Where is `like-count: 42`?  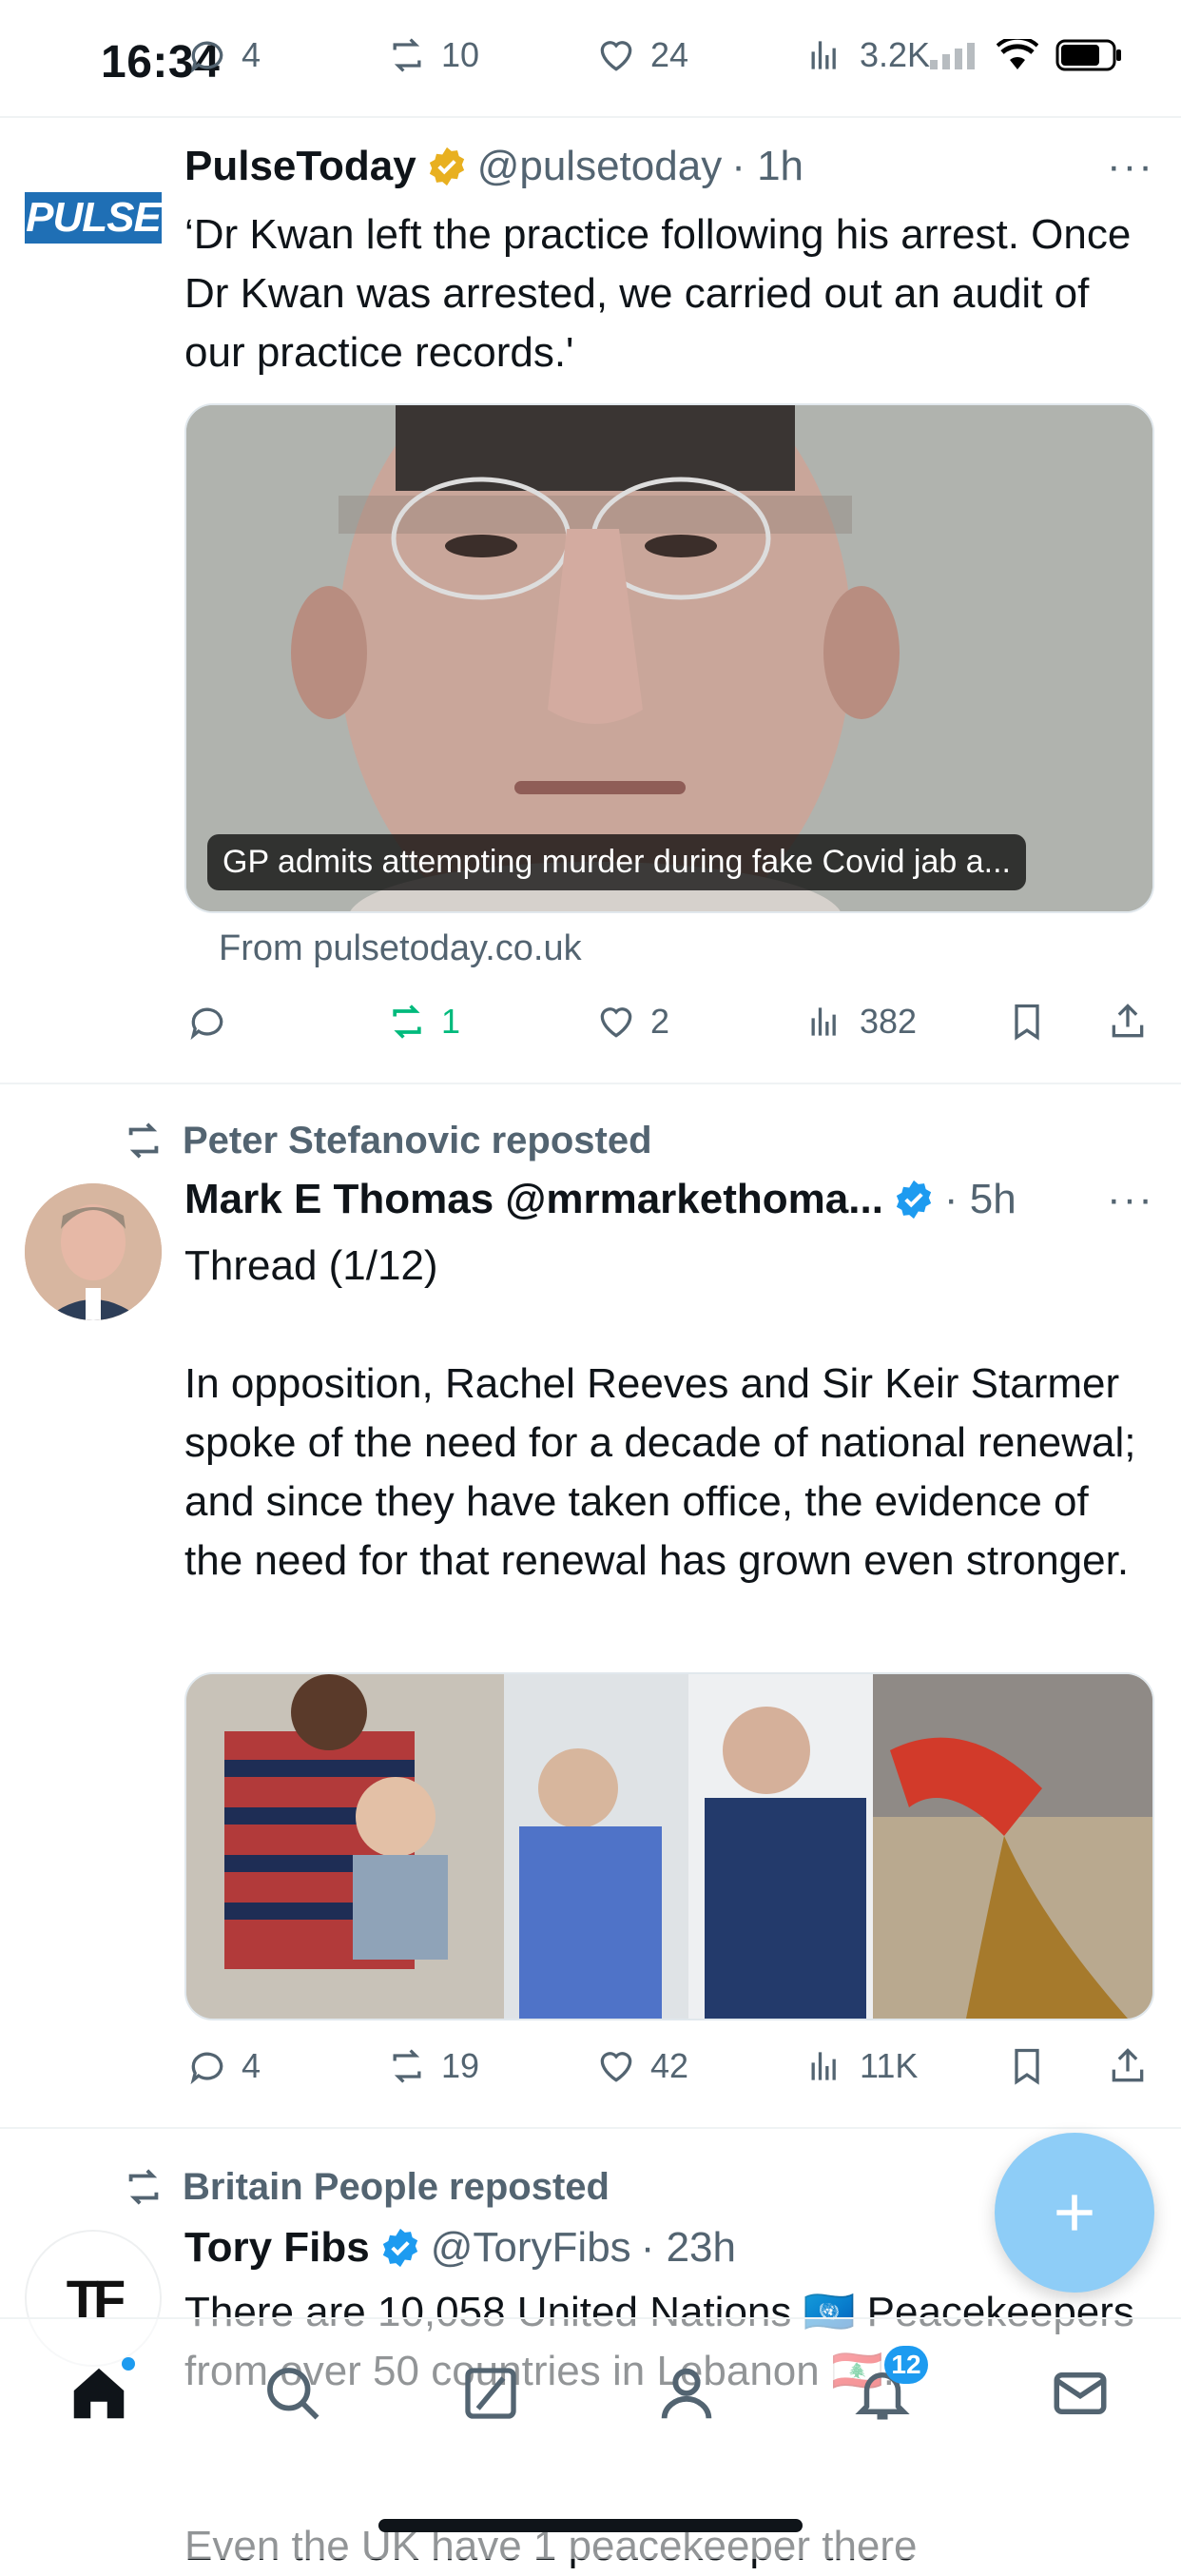
like-count: 42 is located at coordinates (669, 2066).